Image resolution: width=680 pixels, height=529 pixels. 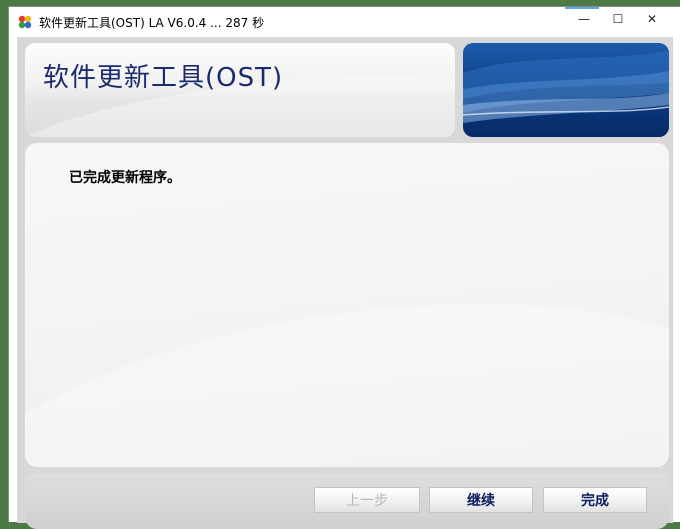 I want to click on title-bar: 软件更新工具(OST) LA V6.0.4 ... 287 秒 — ☐ ✕, so click(x=344, y=22).